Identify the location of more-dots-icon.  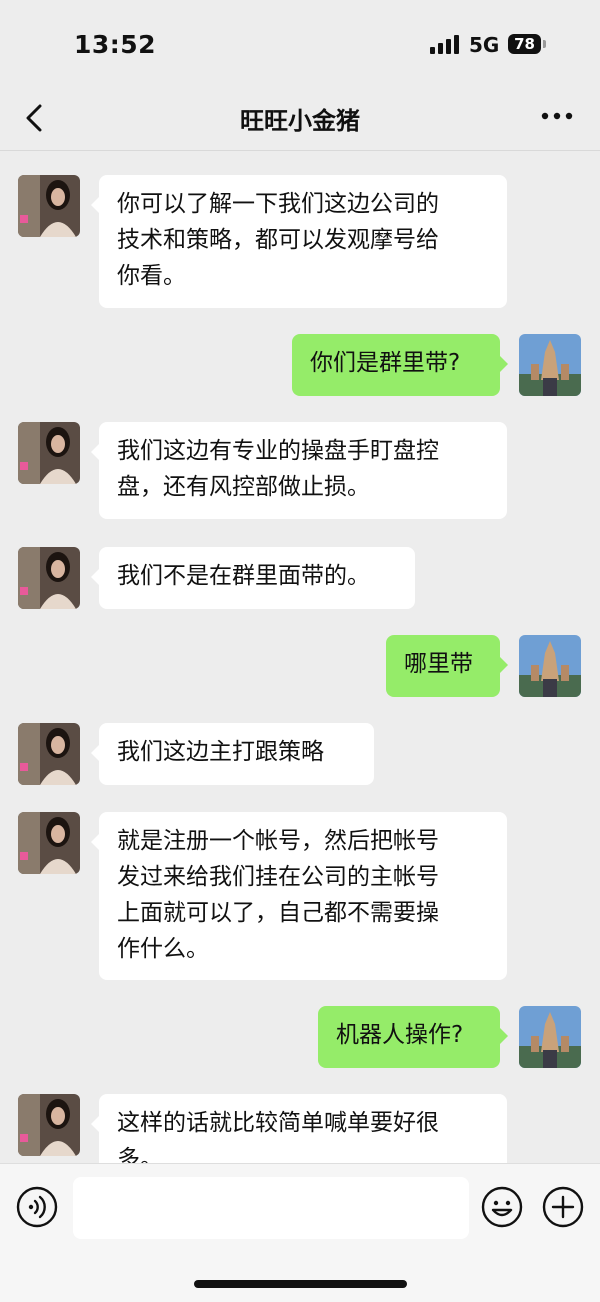
(557, 116).